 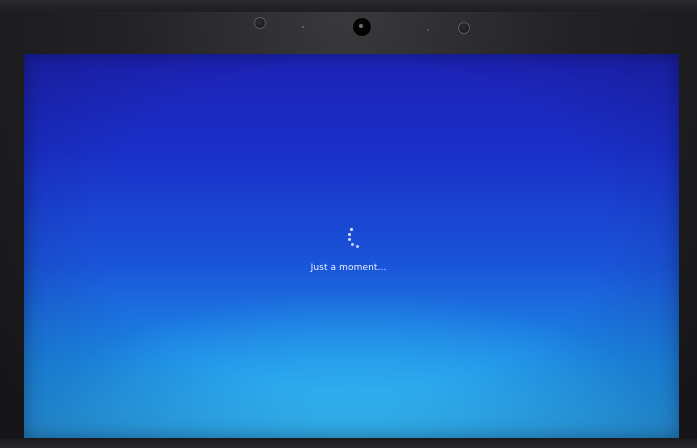 What do you see at coordinates (348, 6) in the screenshot?
I see `bezel-top-edge` at bounding box center [348, 6].